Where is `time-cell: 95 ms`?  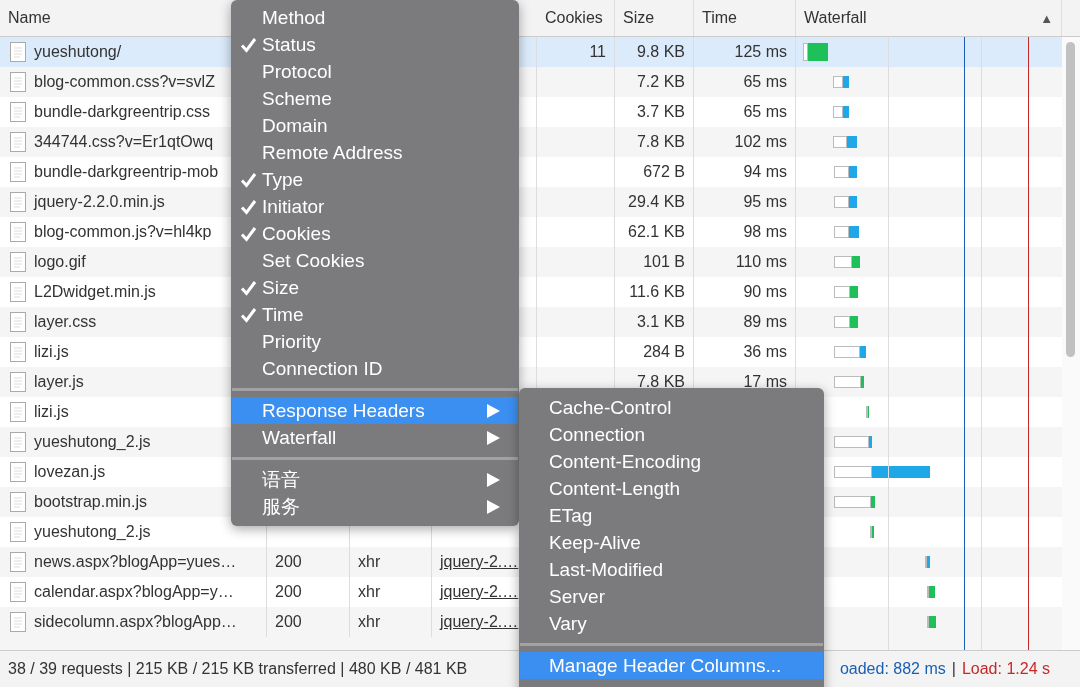
time-cell: 95 ms is located at coordinates (765, 202).